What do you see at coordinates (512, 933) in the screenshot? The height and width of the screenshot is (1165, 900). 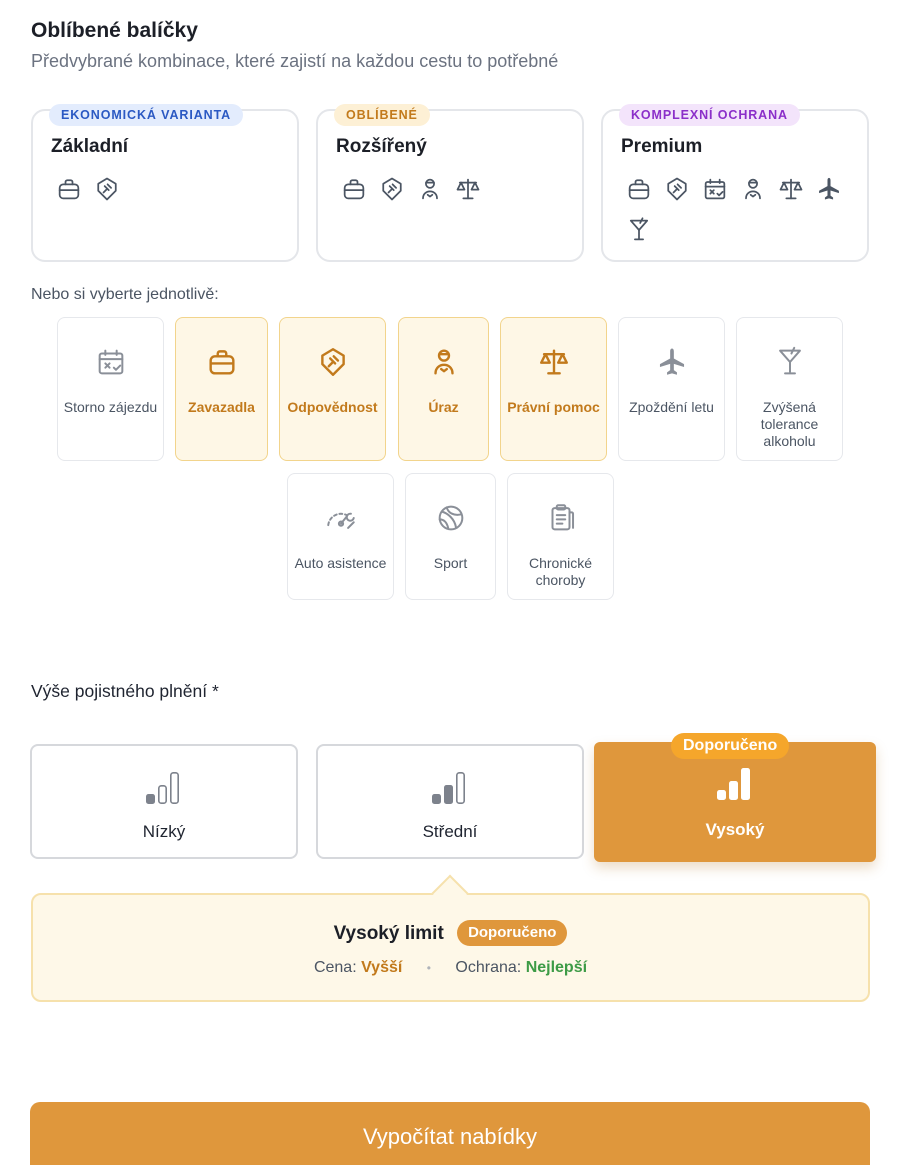 I see `summary-badge: Doporučeno` at bounding box center [512, 933].